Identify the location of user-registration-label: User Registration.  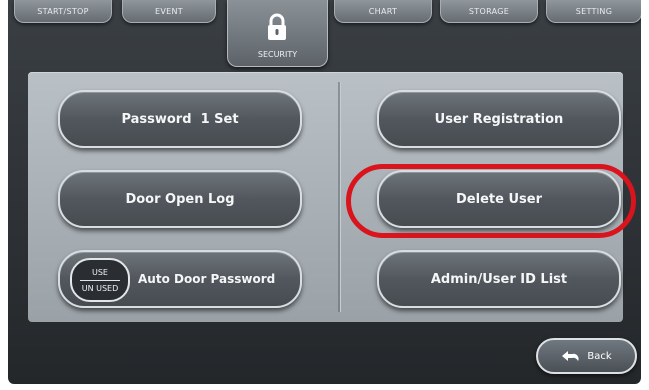
(499, 119).